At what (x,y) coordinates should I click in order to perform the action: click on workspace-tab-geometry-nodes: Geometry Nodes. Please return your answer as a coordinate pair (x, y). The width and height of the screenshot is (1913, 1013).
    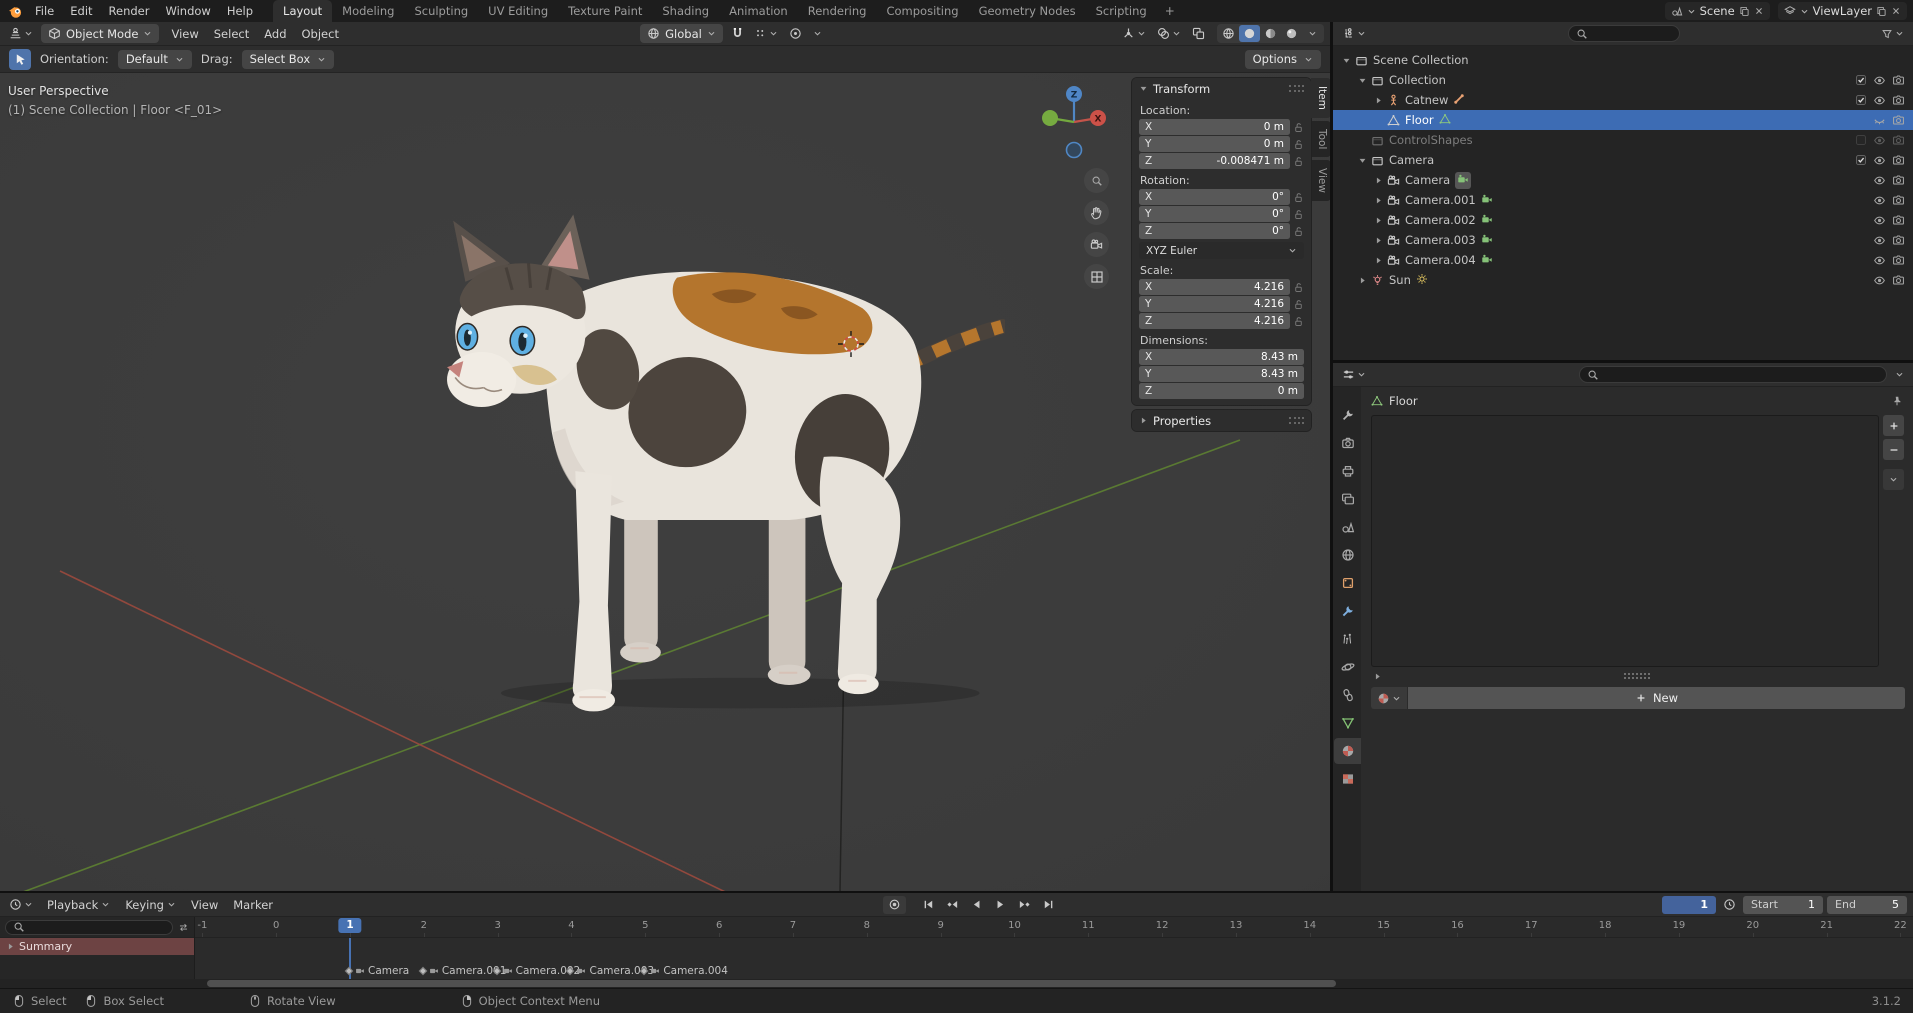
    Looking at the image, I should click on (1027, 11).